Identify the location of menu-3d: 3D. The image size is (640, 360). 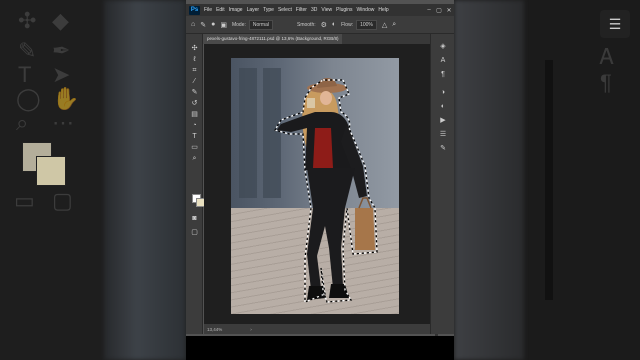
(314, 10).